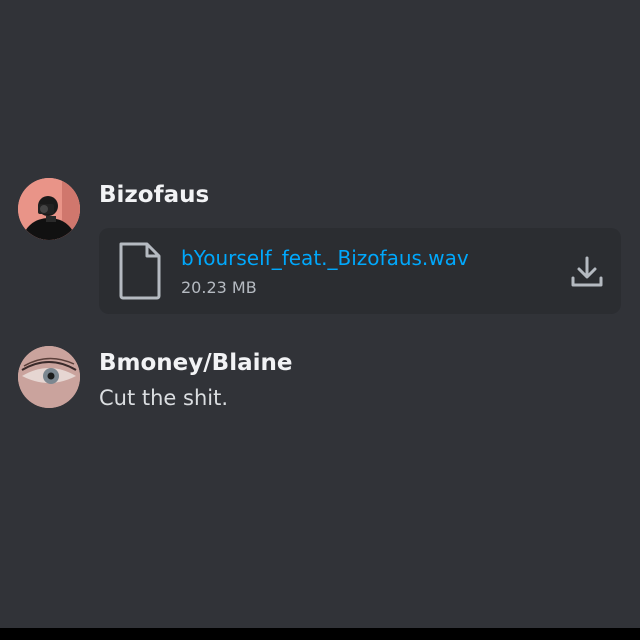 Image resolution: width=640 pixels, height=640 pixels. I want to click on file-icon, so click(140, 271).